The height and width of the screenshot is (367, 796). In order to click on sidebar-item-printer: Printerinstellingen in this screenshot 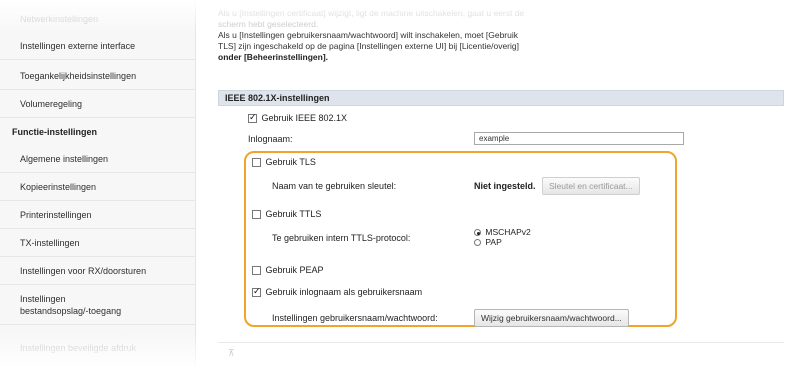, I will do `click(98, 219)`.